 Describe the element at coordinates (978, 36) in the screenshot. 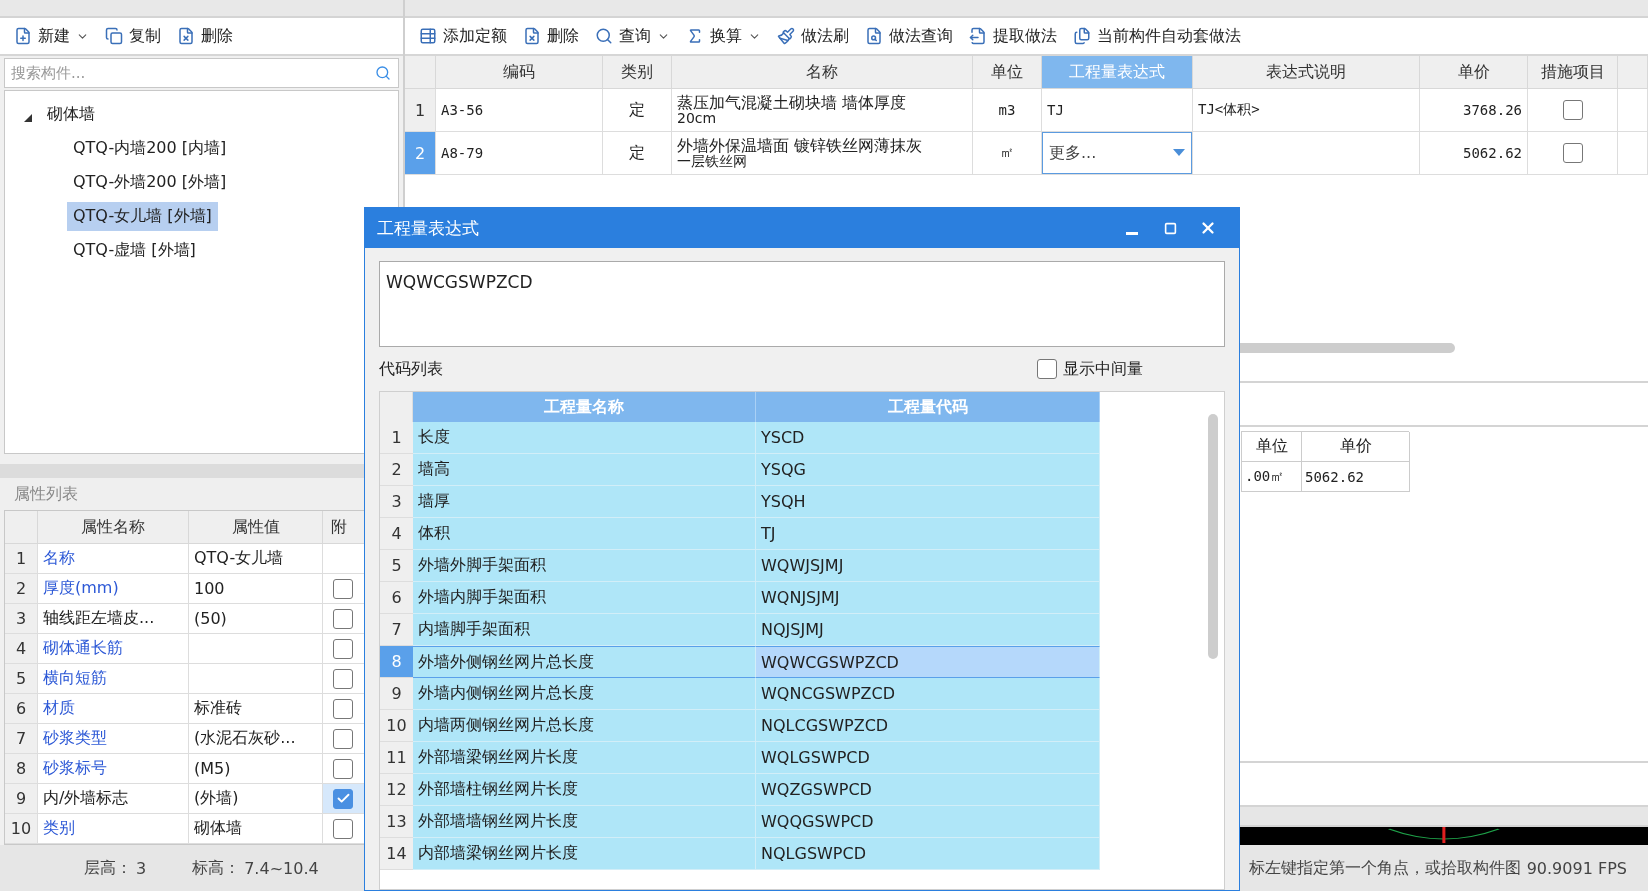

I see `file-output-icon` at that location.